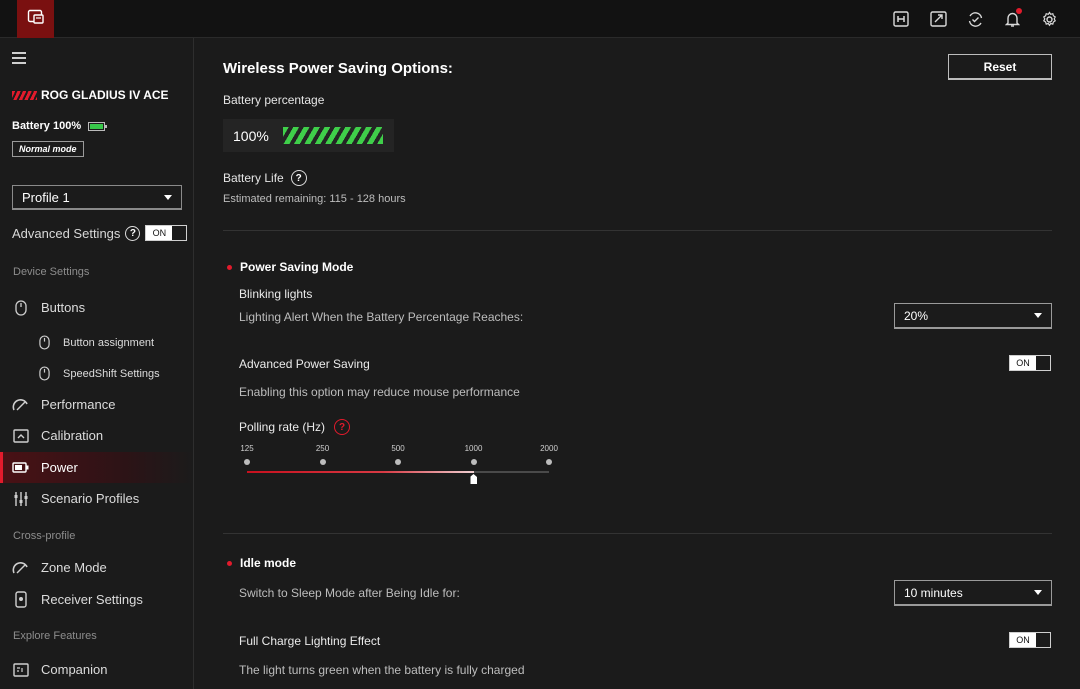  I want to click on section-label-device-settings: Device Settings, so click(51, 272).